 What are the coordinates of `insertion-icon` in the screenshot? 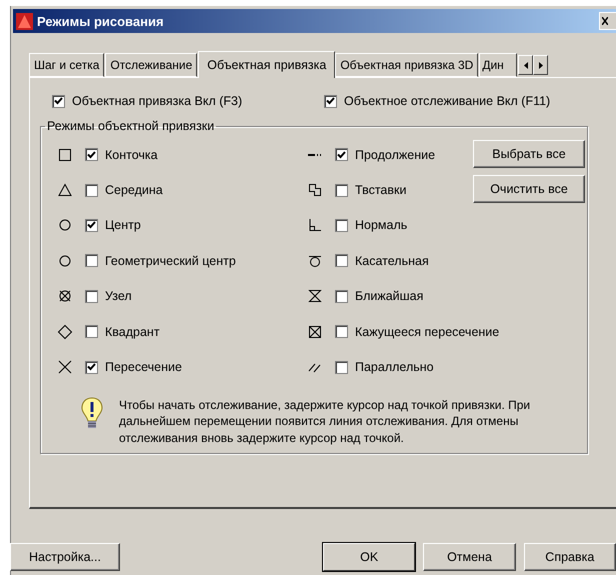 It's located at (315, 190).